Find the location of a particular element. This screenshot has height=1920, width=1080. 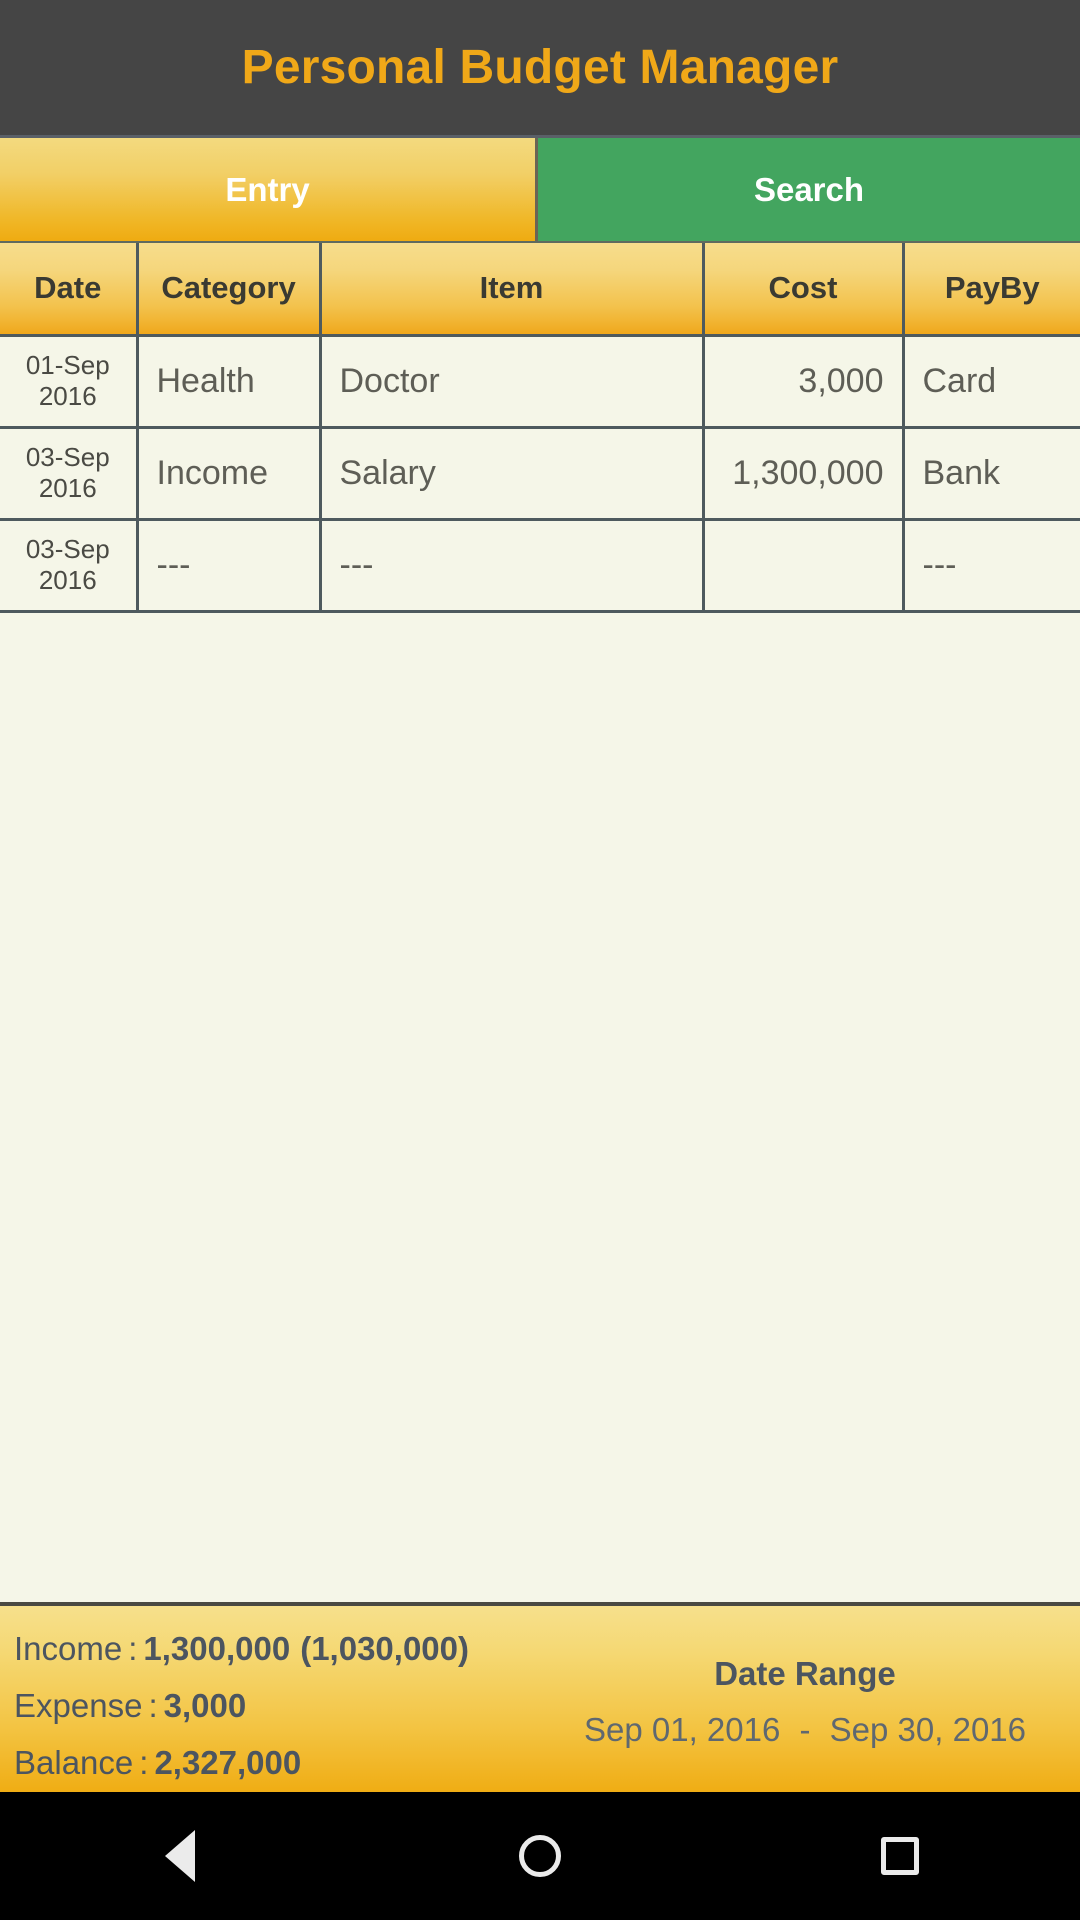

summary-balance-value: 2,327,000 is located at coordinates (228, 1763).